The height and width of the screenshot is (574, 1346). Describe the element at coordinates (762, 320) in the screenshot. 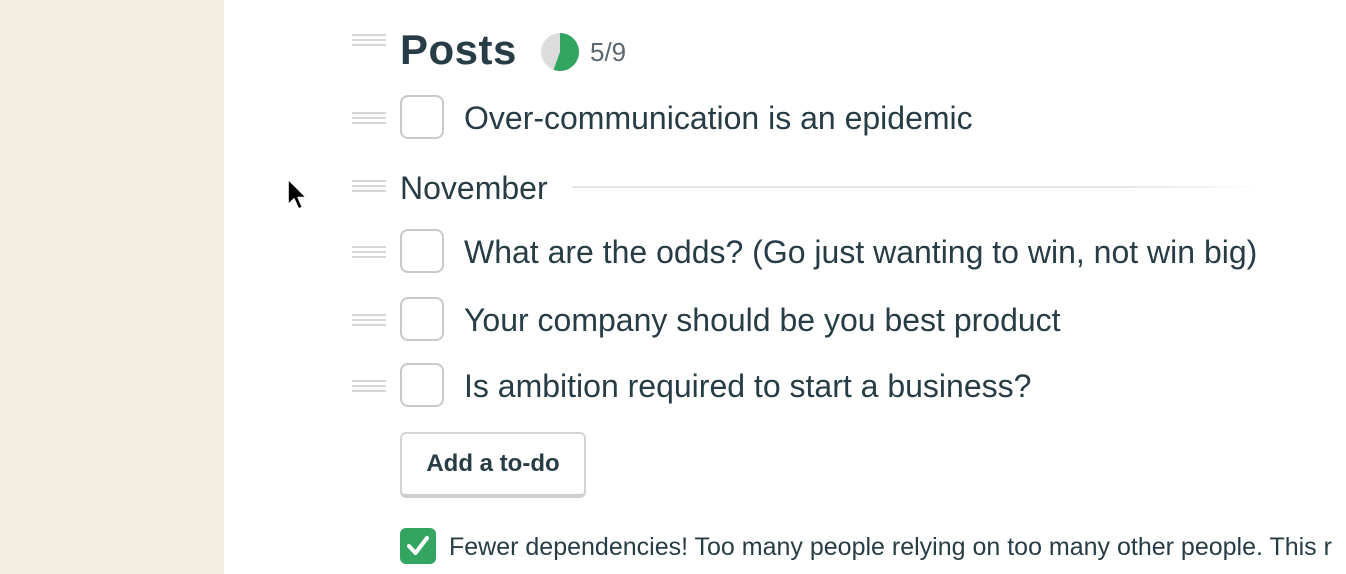

I see `todo-item-text: Your company should be you best product` at that location.